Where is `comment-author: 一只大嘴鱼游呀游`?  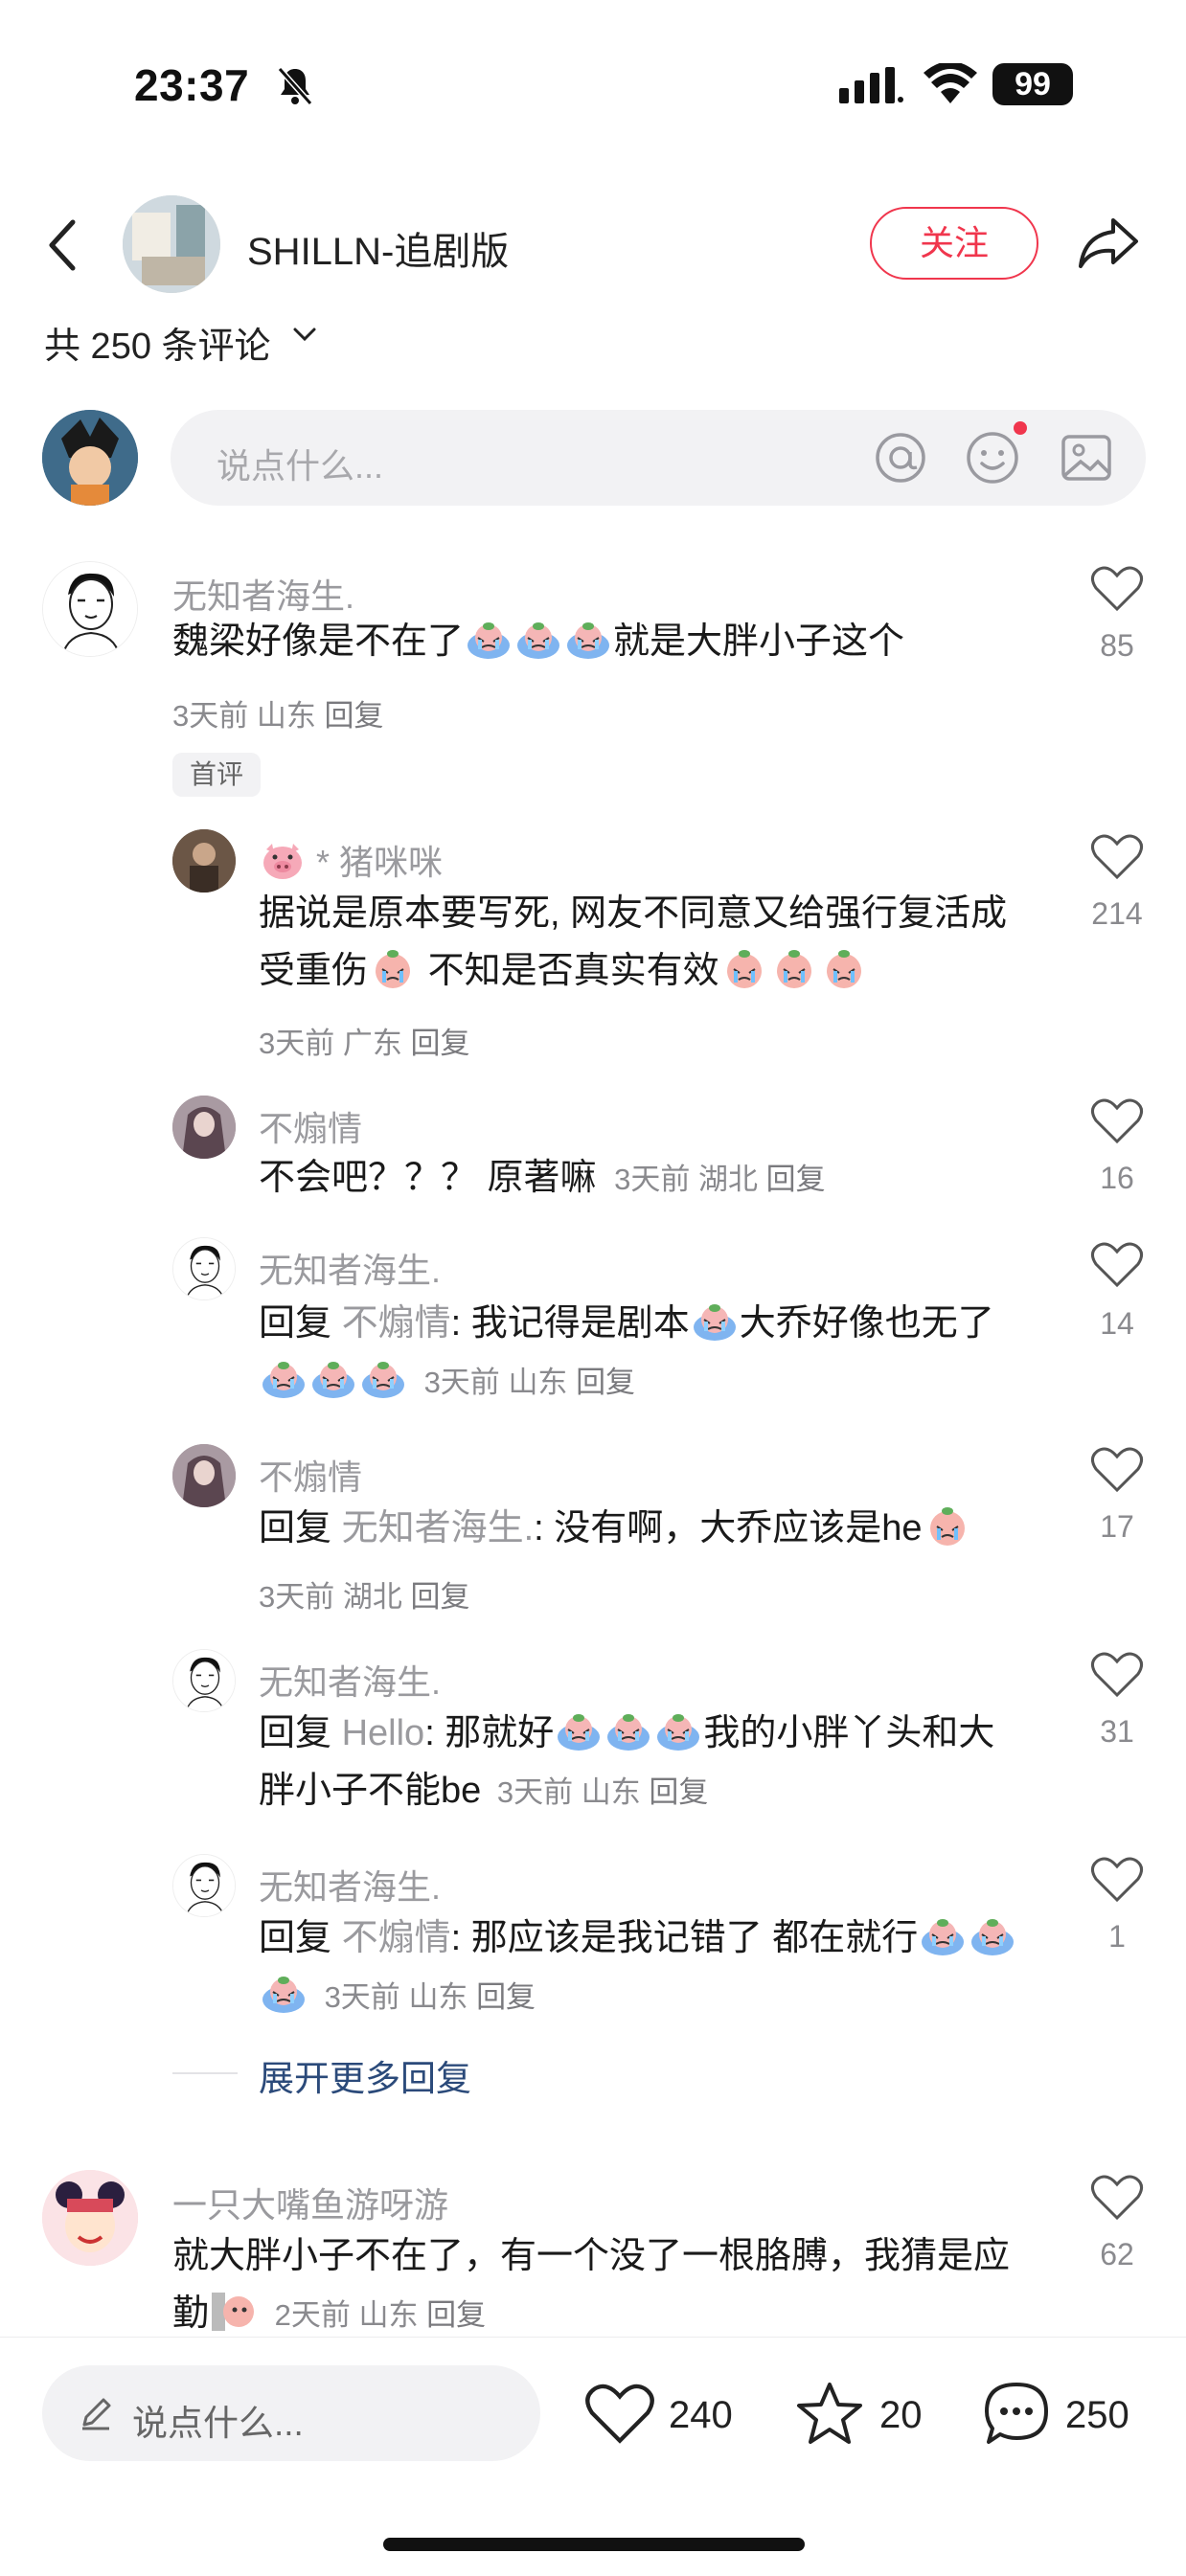 comment-author: 一只大嘴鱼游呀游 is located at coordinates (310, 2202).